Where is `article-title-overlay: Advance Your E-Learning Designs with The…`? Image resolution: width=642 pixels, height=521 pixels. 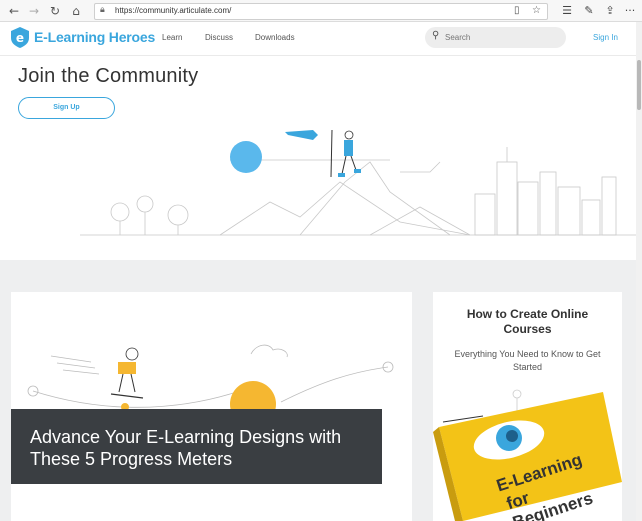
article-title-overlay: Advance Your E-Learning Designs with The… is located at coordinates (196, 446).